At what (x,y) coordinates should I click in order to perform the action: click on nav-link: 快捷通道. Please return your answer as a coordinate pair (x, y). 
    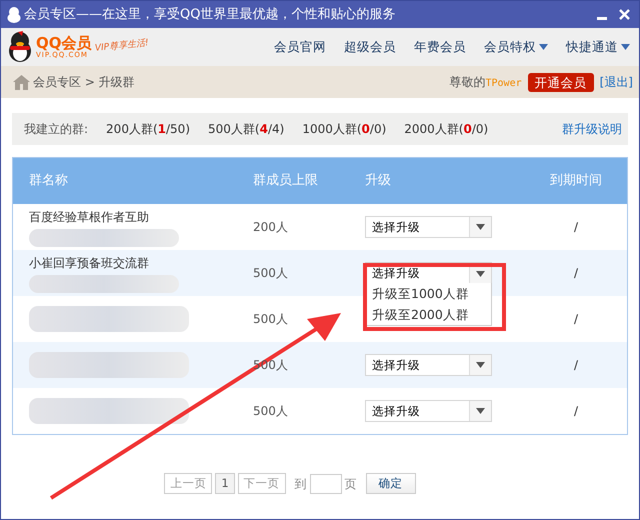
    Looking at the image, I should click on (598, 47).